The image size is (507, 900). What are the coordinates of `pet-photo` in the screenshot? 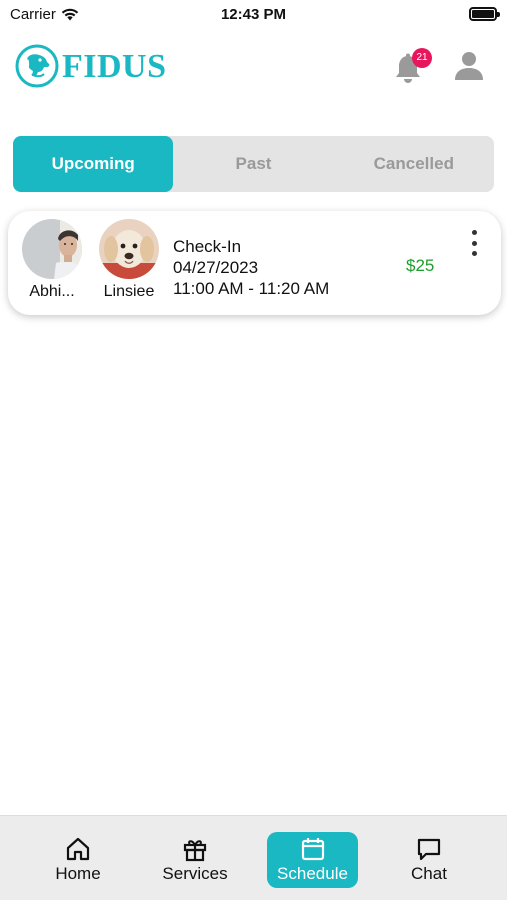 It's located at (129, 249).